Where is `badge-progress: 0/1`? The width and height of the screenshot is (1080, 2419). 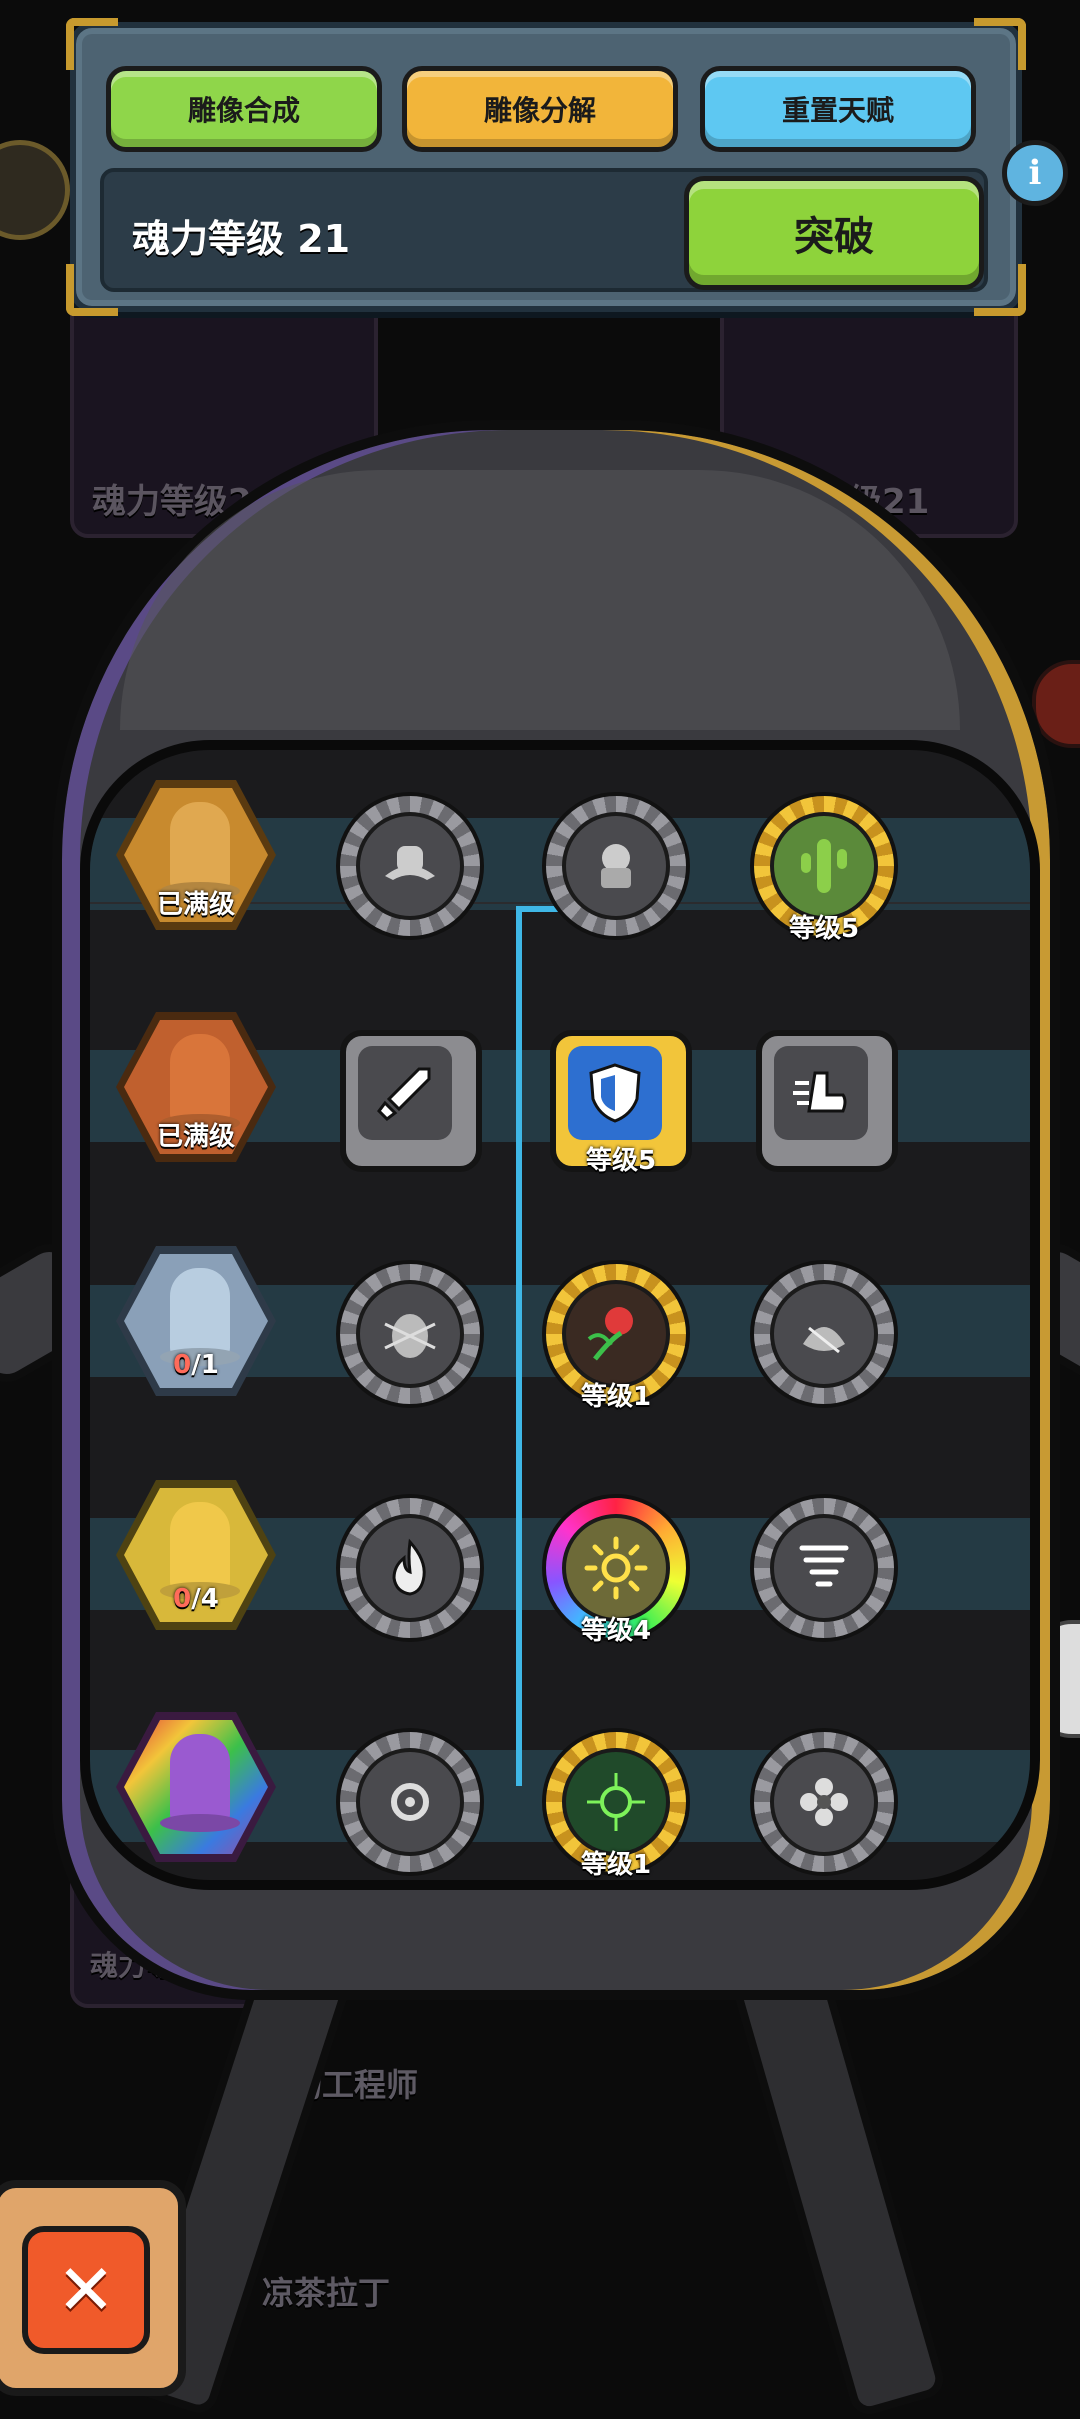
badge-progress: 0/1 is located at coordinates (196, 1365).